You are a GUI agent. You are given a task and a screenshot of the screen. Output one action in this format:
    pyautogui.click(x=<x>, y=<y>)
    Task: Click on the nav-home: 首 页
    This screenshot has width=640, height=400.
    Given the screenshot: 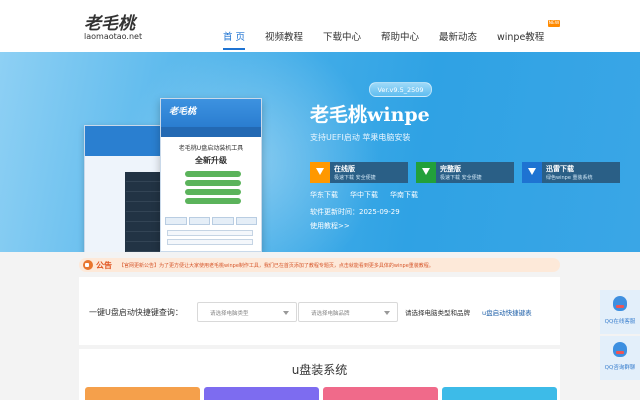 What is the action you would take?
    pyautogui.click(x=234, y=36)
    